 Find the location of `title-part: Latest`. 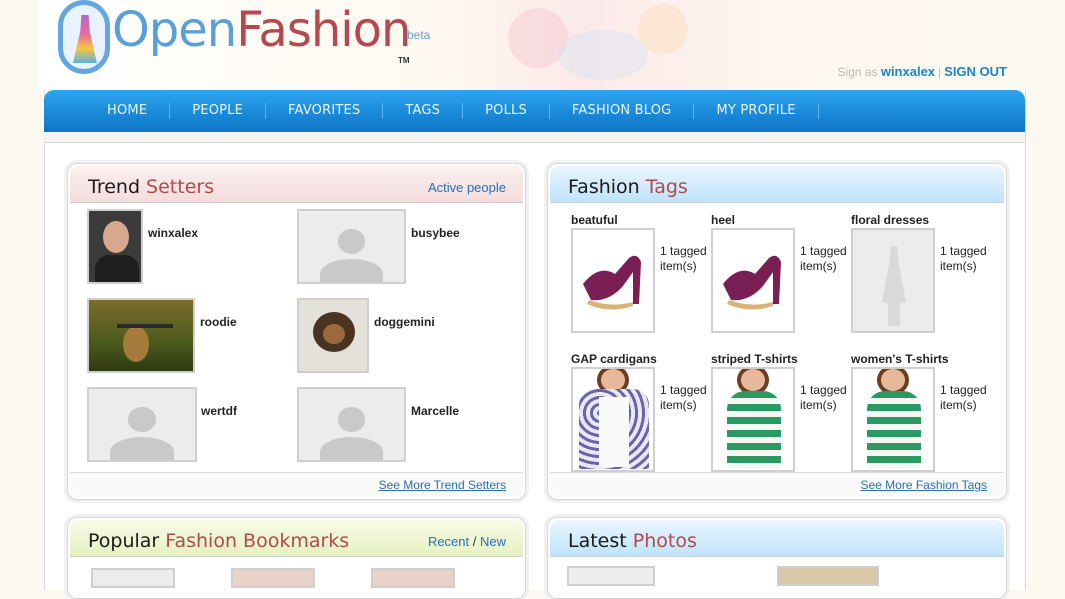

title-part: Latest is located at coordinates (600, 541).